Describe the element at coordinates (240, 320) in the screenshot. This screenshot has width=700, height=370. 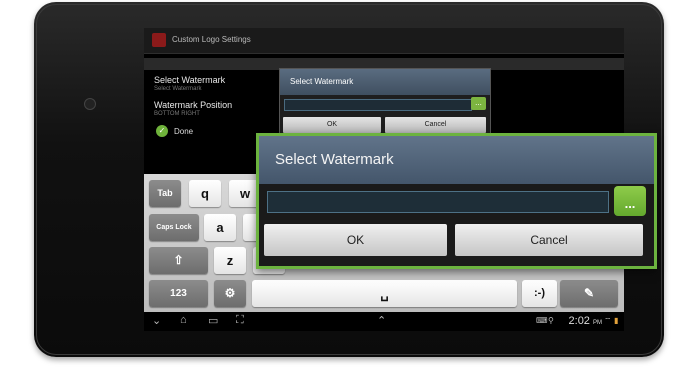
I see `screenshot-icon: ⛶` at that location.